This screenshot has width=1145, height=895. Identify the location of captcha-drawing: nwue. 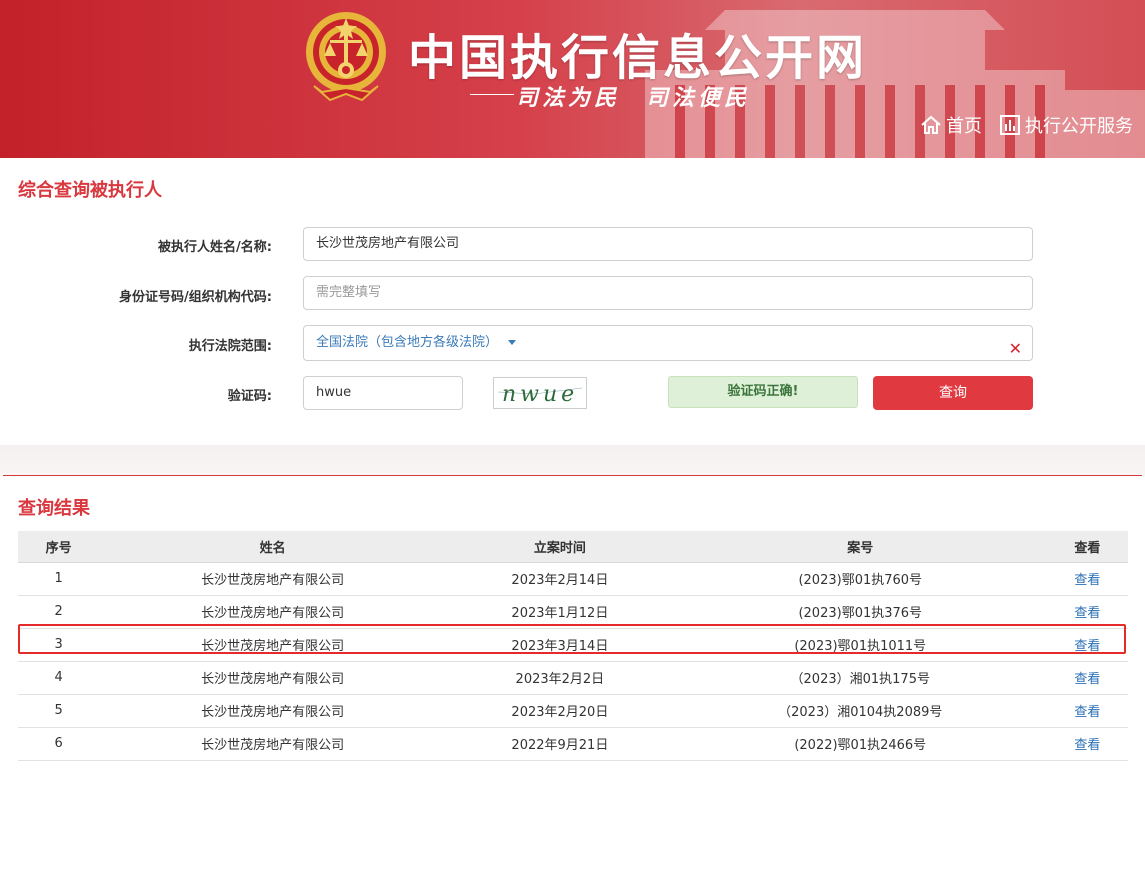
(540, 394).